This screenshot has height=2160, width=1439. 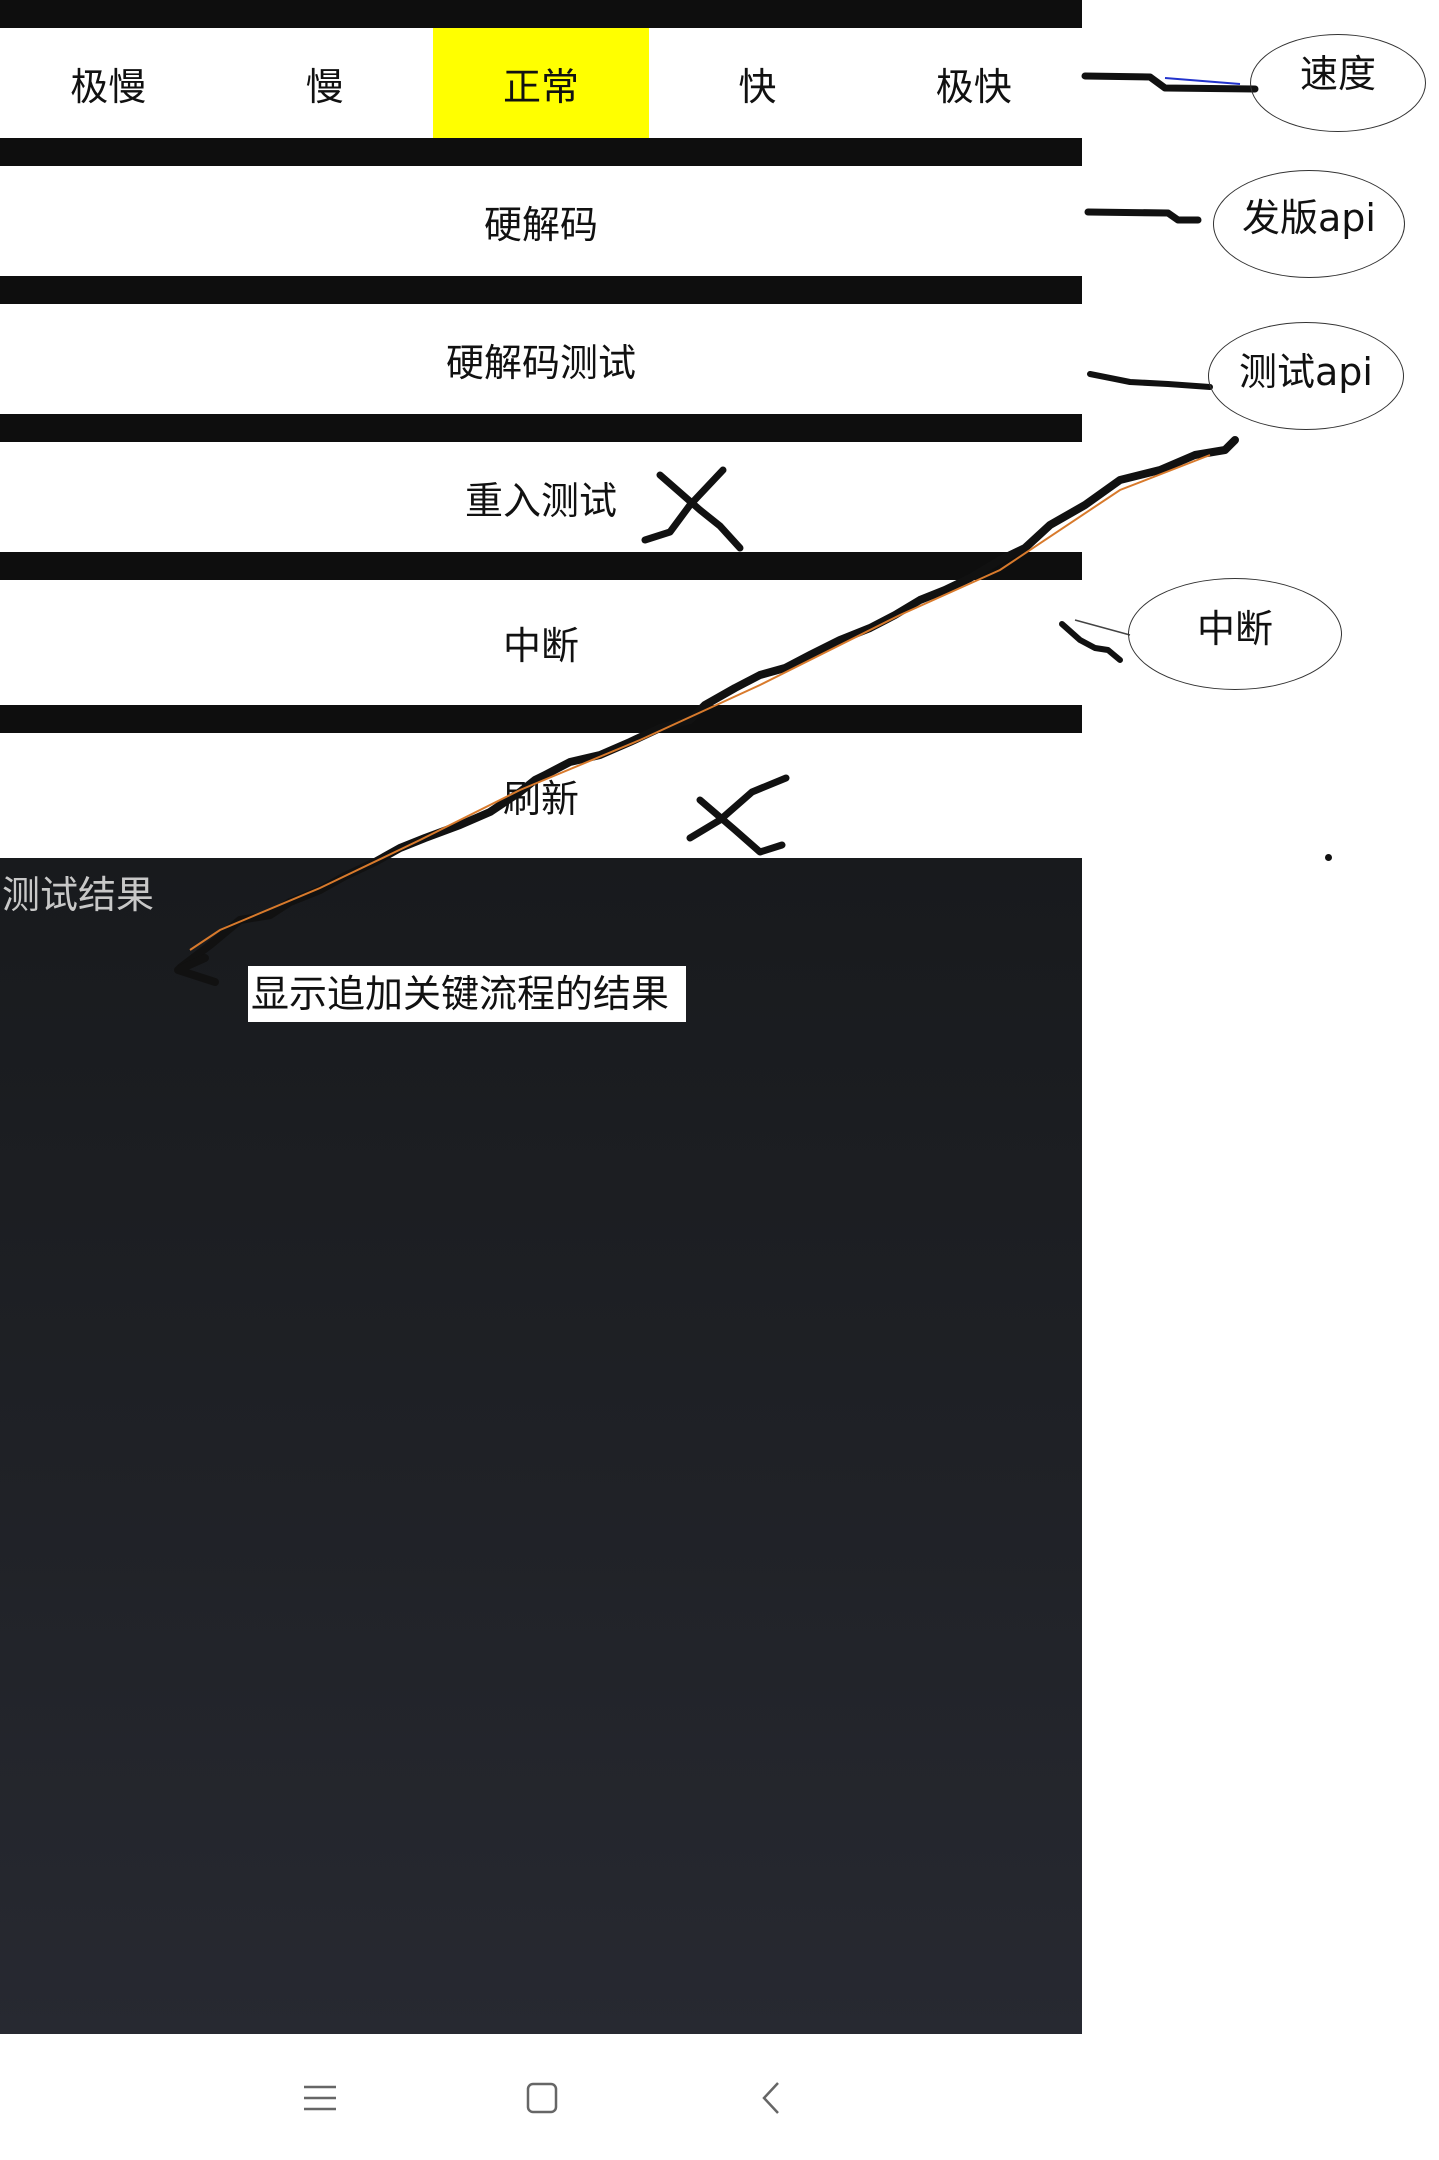 I want to click on interrupt-button: 中断, so click(x=541, y=642).